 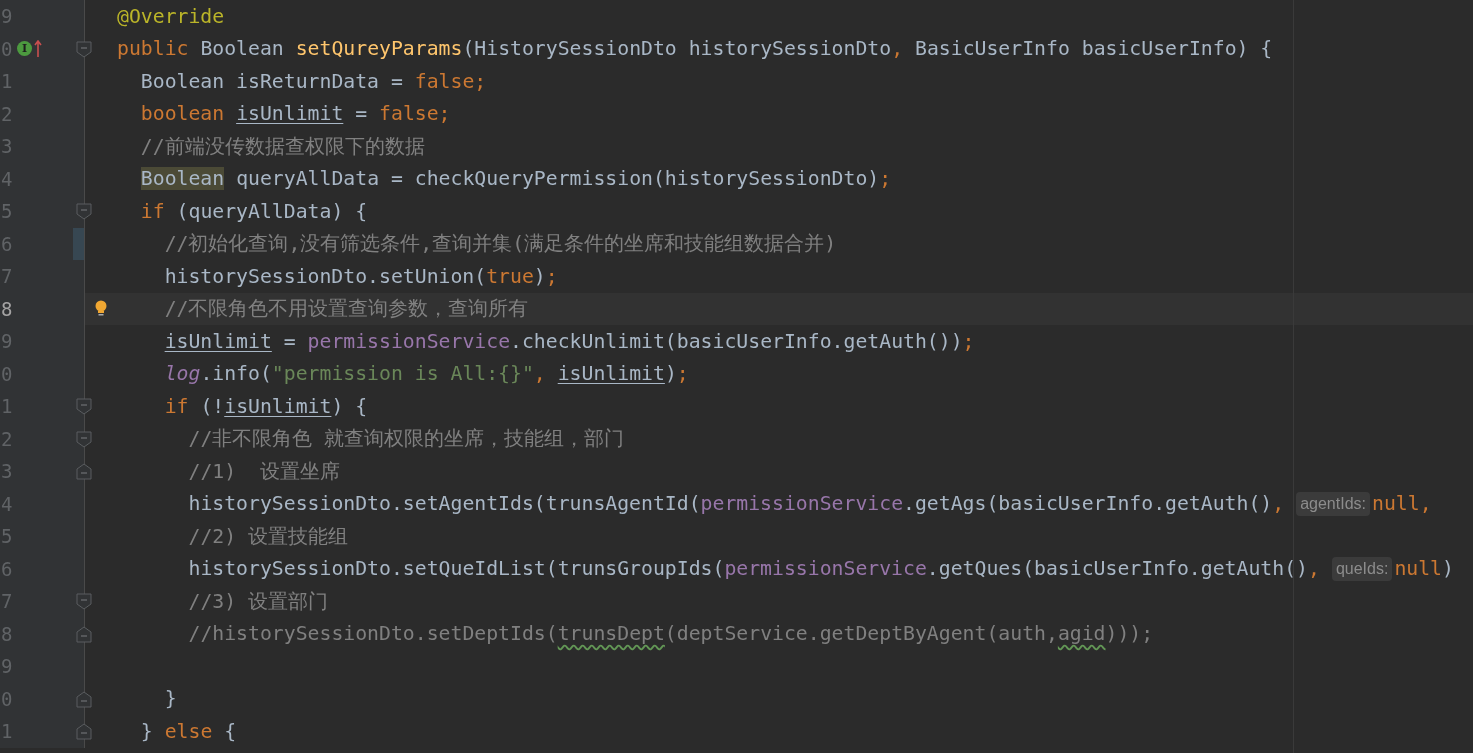 What do you see at coordinates (267, 536) in the screenshot?
I see `code-text: //2) 设置技能组` at bounding box center [267, 536].